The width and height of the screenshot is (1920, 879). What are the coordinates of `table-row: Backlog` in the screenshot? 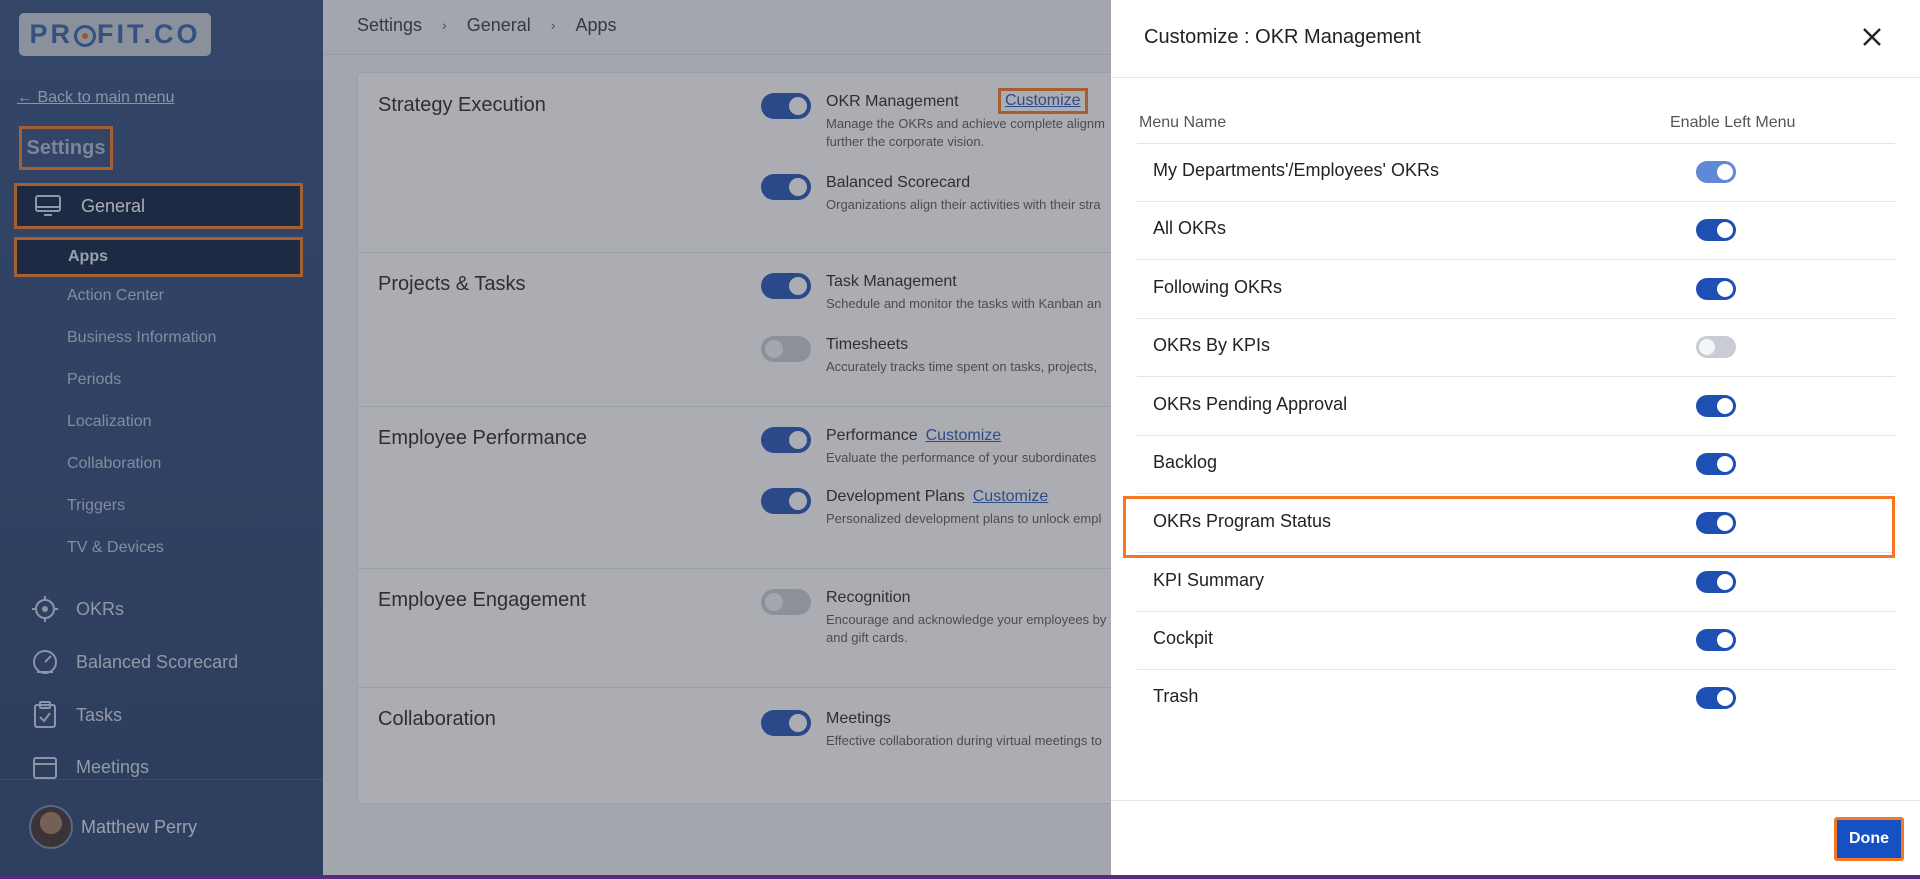 It's located at (1516, 465).